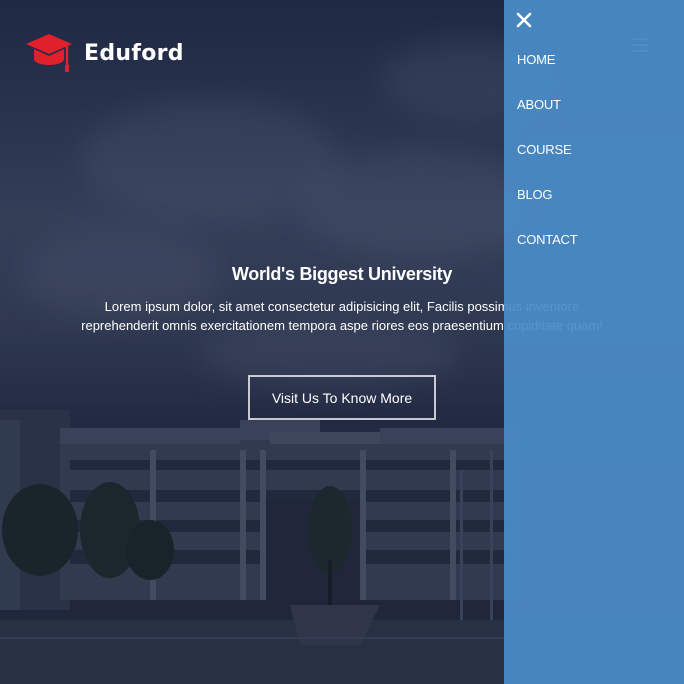 This screenshot has height=684, width=684. Describe the element at coordinates (547, 254) in the screenshot. I see `nav-item-contact: CONTACT` at that location.